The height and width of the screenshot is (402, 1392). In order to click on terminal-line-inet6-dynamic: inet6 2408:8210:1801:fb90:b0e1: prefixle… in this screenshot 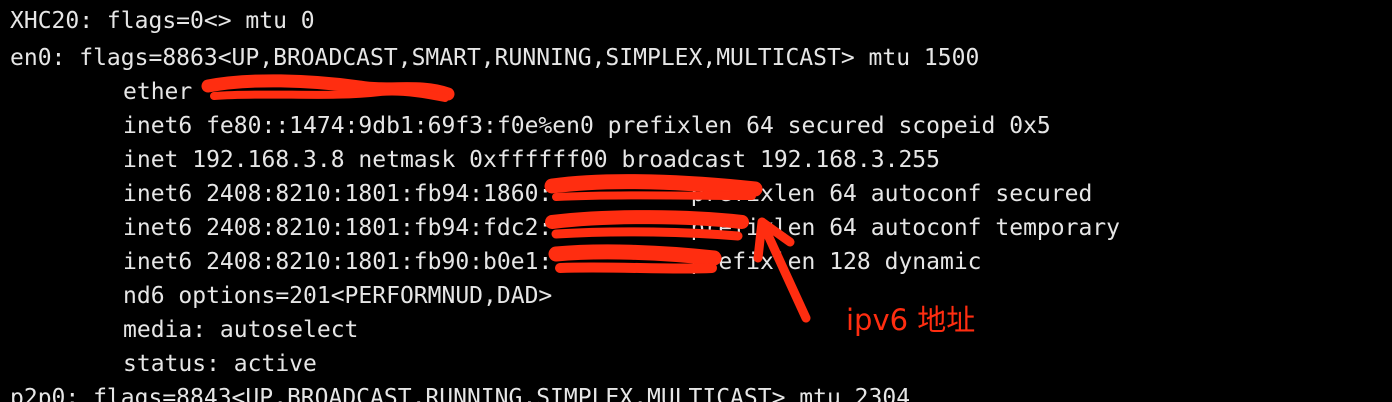, I will do `click(552, 262)`.